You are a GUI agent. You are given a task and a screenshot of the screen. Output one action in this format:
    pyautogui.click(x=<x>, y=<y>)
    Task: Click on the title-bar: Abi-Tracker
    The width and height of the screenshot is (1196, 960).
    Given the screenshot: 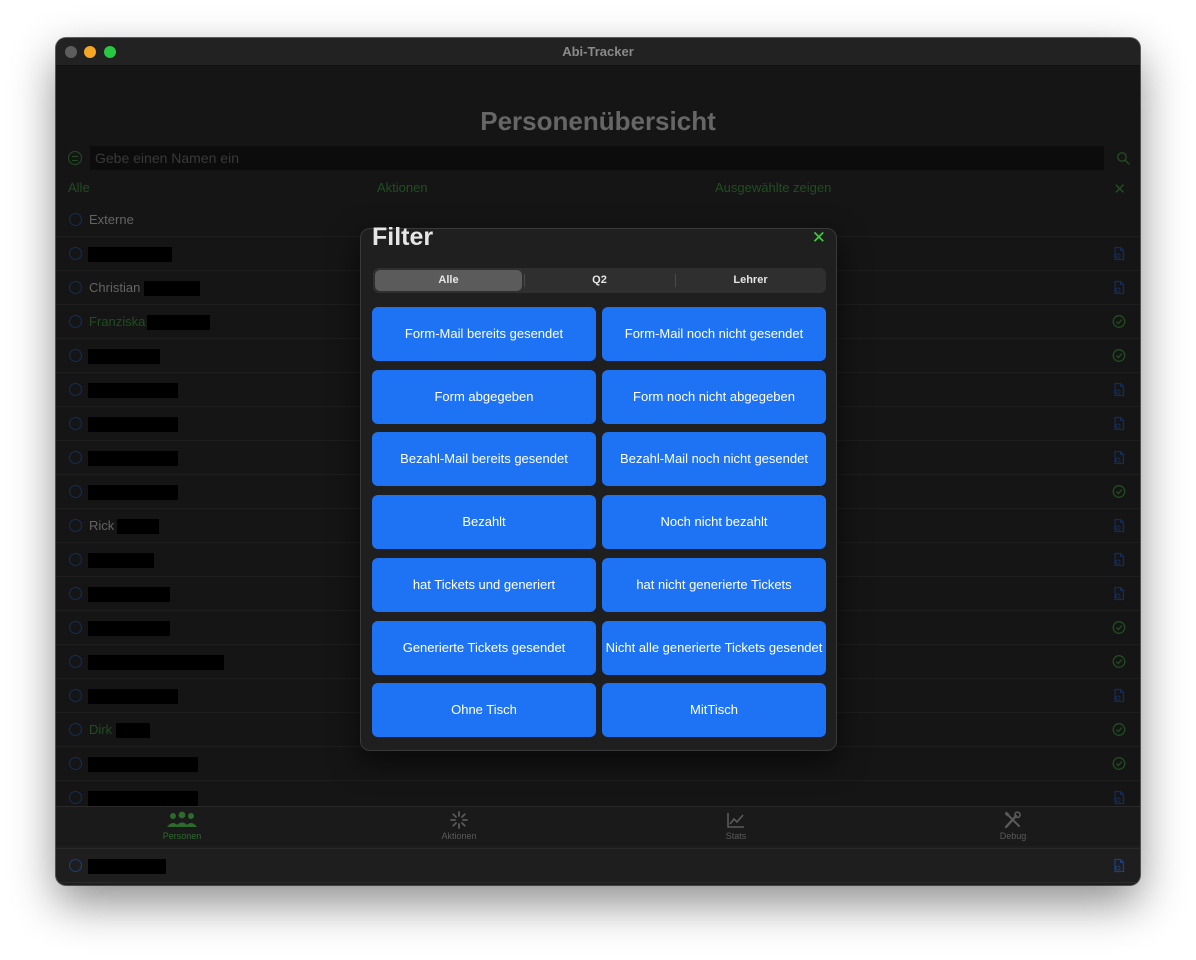 What is the action you would take?
    pyautogui.click(x=598, y=52)
    